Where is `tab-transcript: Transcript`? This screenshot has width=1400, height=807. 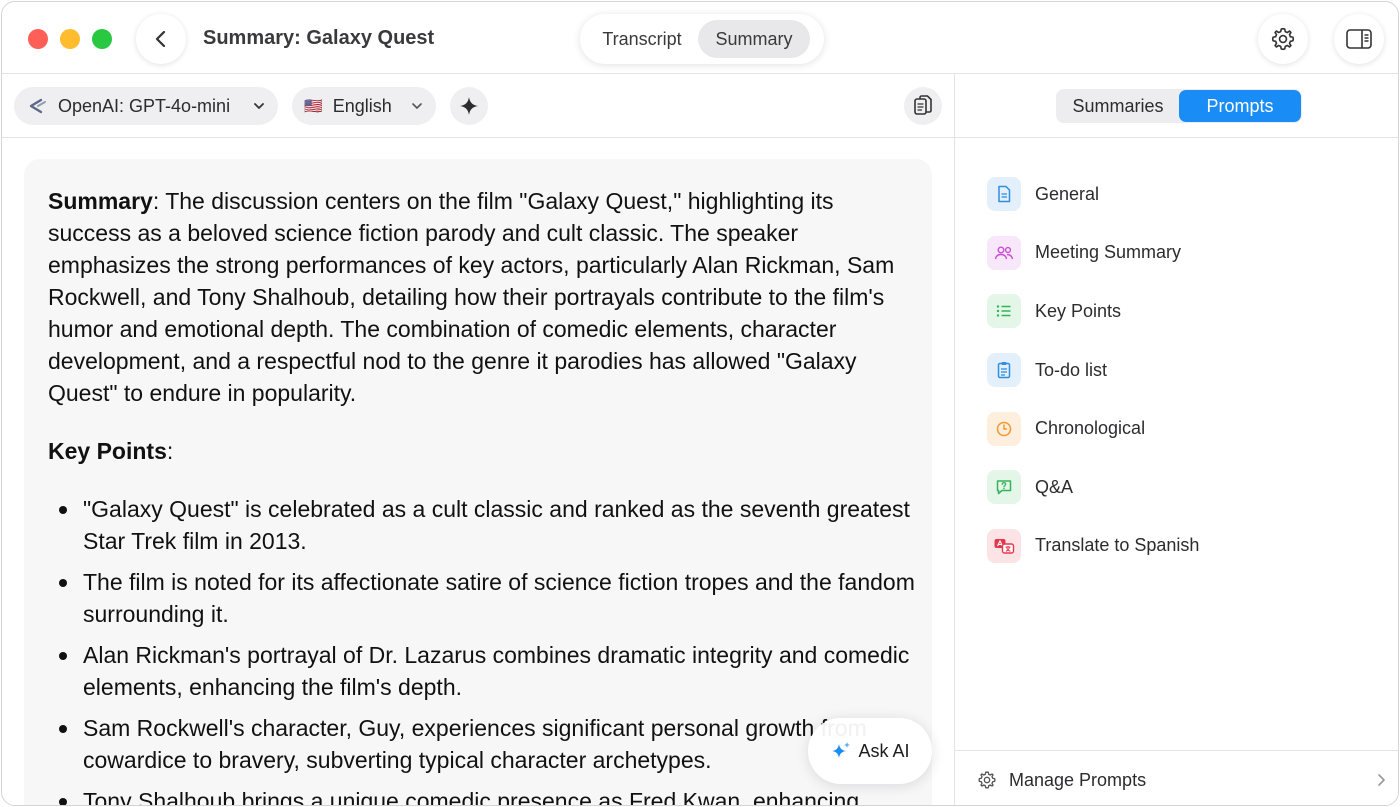
tab-transcript: Transcript is located at coordinates (642, 39).